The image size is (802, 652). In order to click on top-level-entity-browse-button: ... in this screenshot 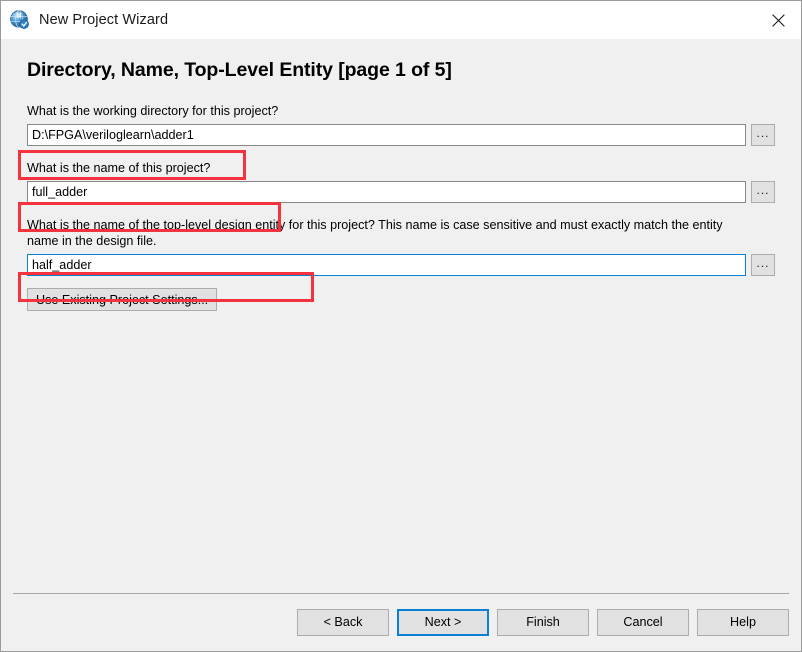, I will do `click(763, 265)`.